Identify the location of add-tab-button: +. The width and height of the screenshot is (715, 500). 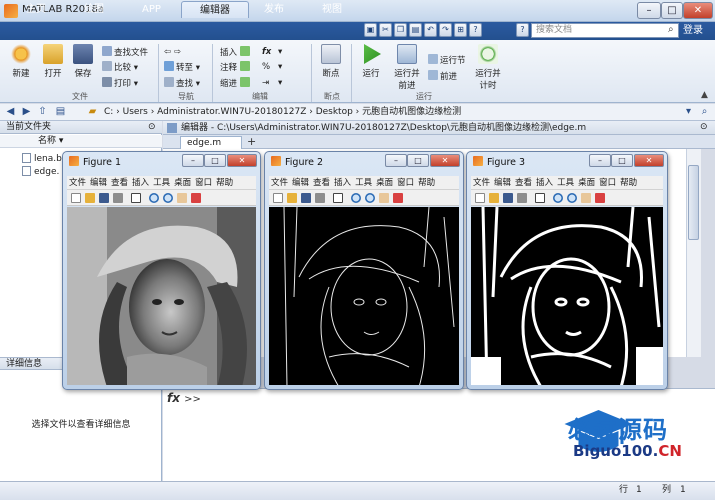
(251, 142).